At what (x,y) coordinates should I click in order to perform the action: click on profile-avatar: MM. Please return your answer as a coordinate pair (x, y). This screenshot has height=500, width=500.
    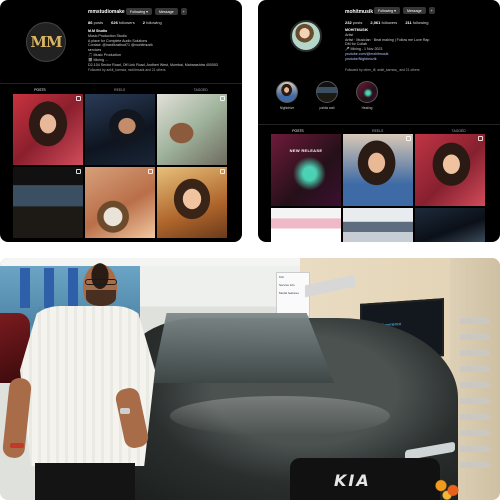
    Looking at the image, I should click on (46, 42).